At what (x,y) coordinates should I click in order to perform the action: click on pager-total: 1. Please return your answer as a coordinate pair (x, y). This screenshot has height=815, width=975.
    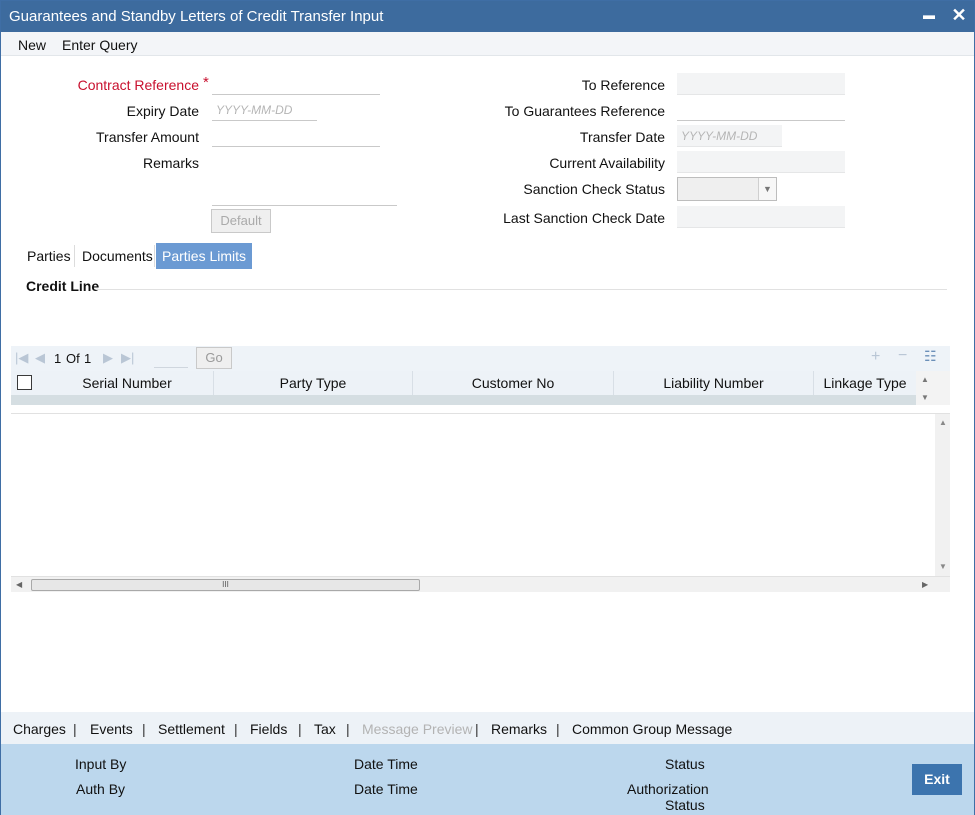
    Looking at the image, I should click on (88, 358).